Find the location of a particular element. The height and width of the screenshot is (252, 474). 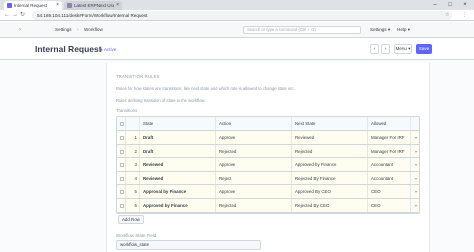

star-icon: ☆ is located at coordinates (447, 15).